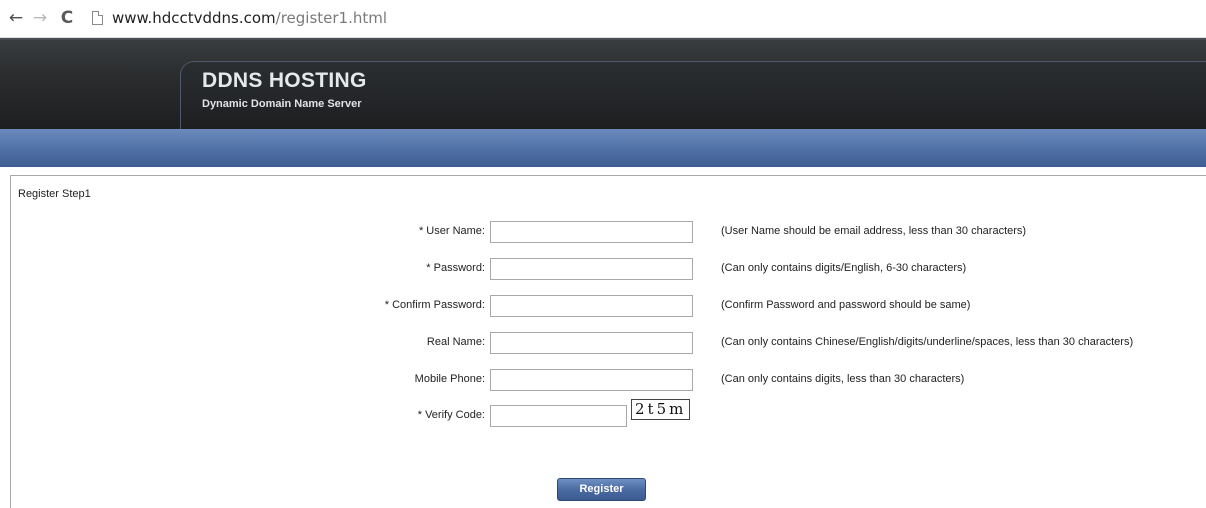 The image size is (1206, 508). What do you see at coordinates (40, 18) in the screenshot?
I see `forward-arrow-icon: →` at bounding box center [40, 18].